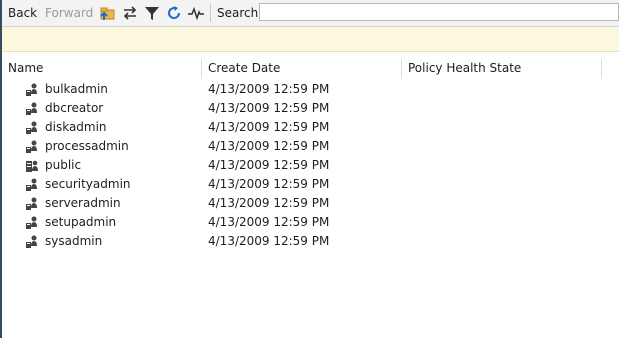 Image resolution: width=619 pixels, height=338 pixels. What do you see at coordinates (76, 89) in the screenshot?
I see `row-name: bulkadmin` at bounding box center [76, 89].